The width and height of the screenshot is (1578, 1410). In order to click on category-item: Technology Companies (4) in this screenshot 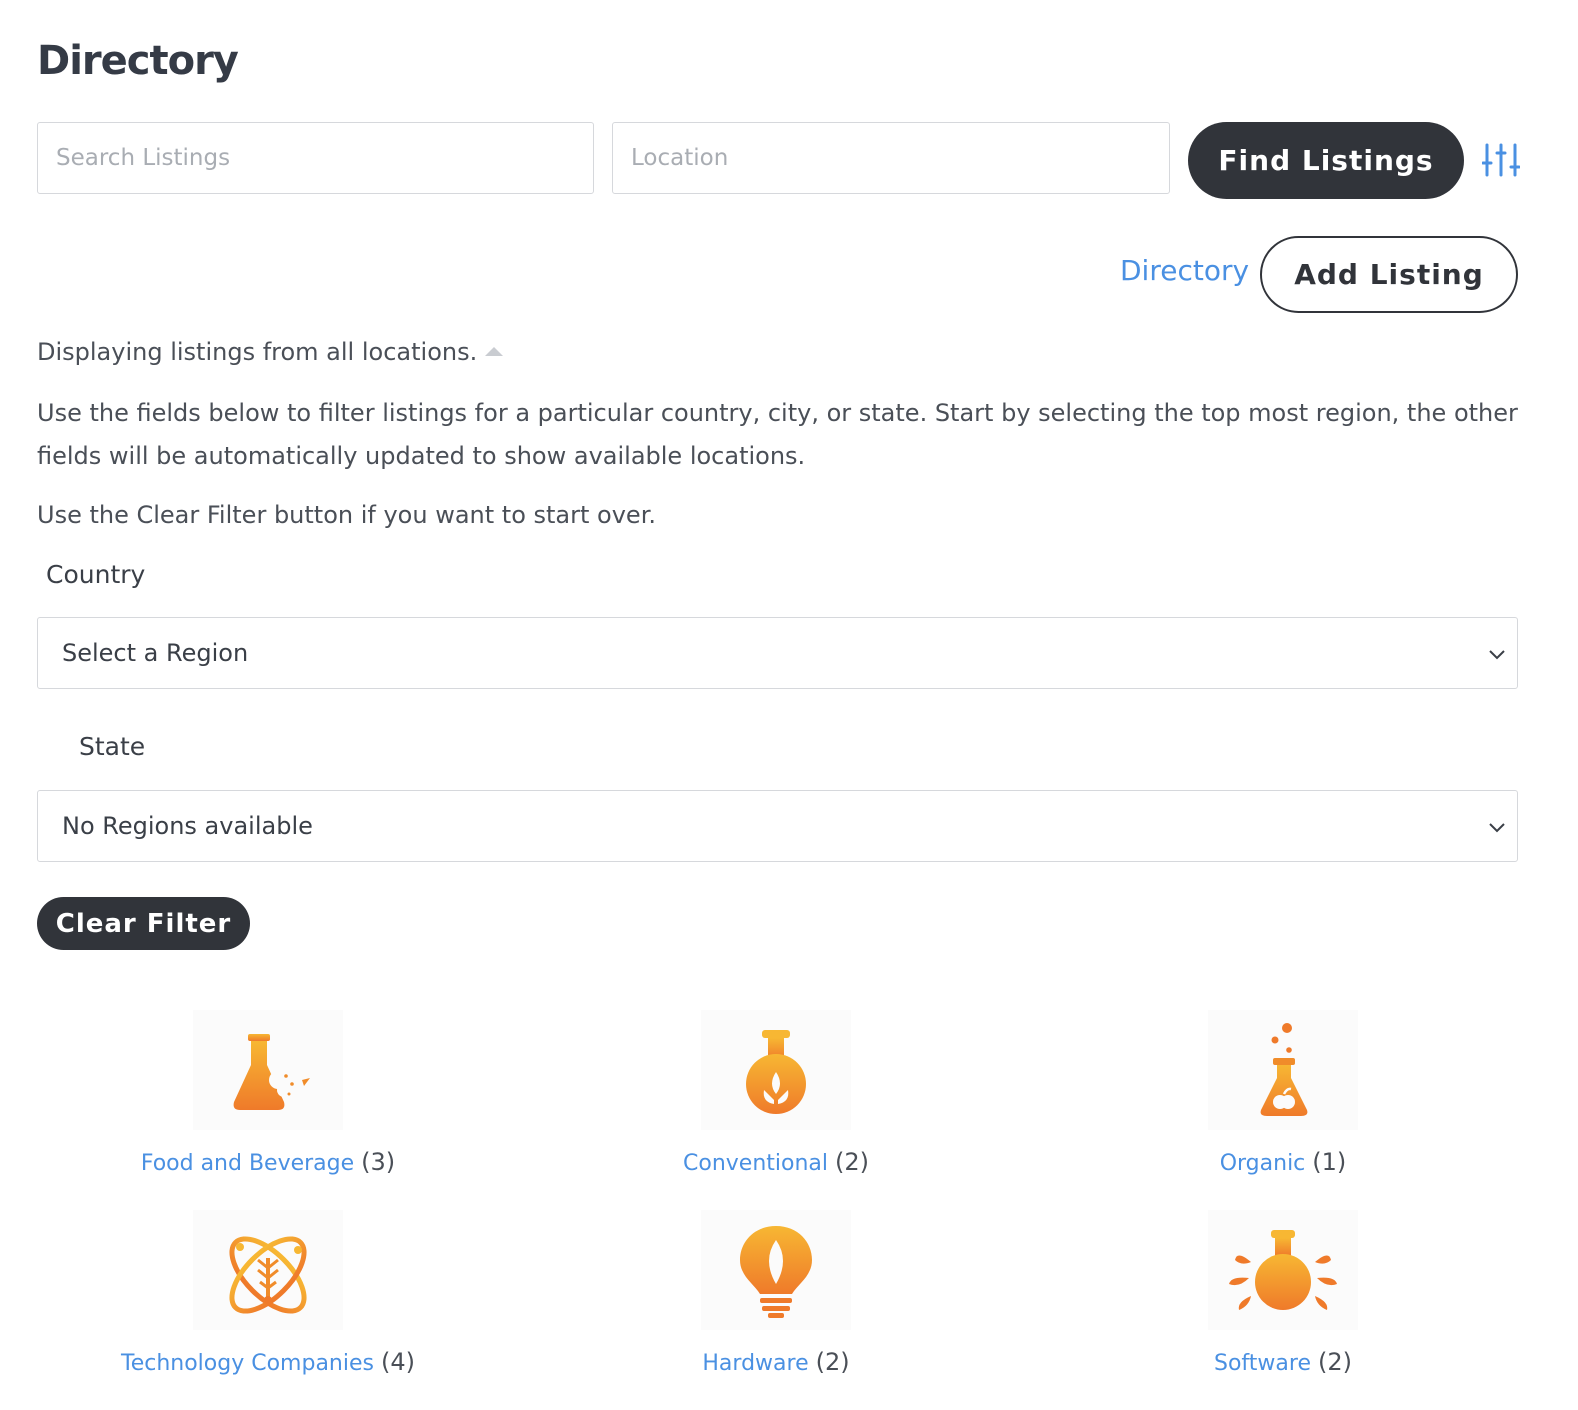, I will do `click(268, 1293)`.